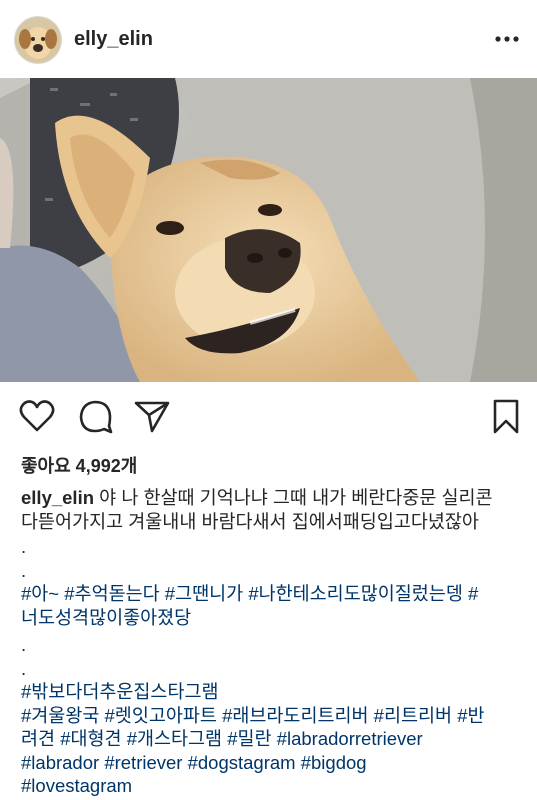 The image size is (537, 800). What do you see at coordinates (334, 762) in the screenshot?
I see `hashtag-link: #bigdog` at bounding box center [334, 762].